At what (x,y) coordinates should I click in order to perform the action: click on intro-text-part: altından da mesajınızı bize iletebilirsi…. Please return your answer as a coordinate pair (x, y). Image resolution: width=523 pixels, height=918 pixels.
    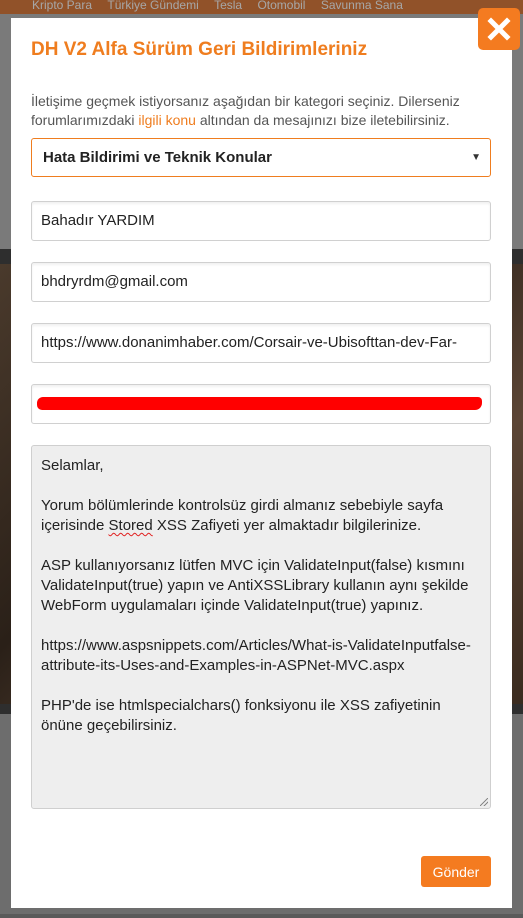
    Looking at the image, I should click on (322, 120).